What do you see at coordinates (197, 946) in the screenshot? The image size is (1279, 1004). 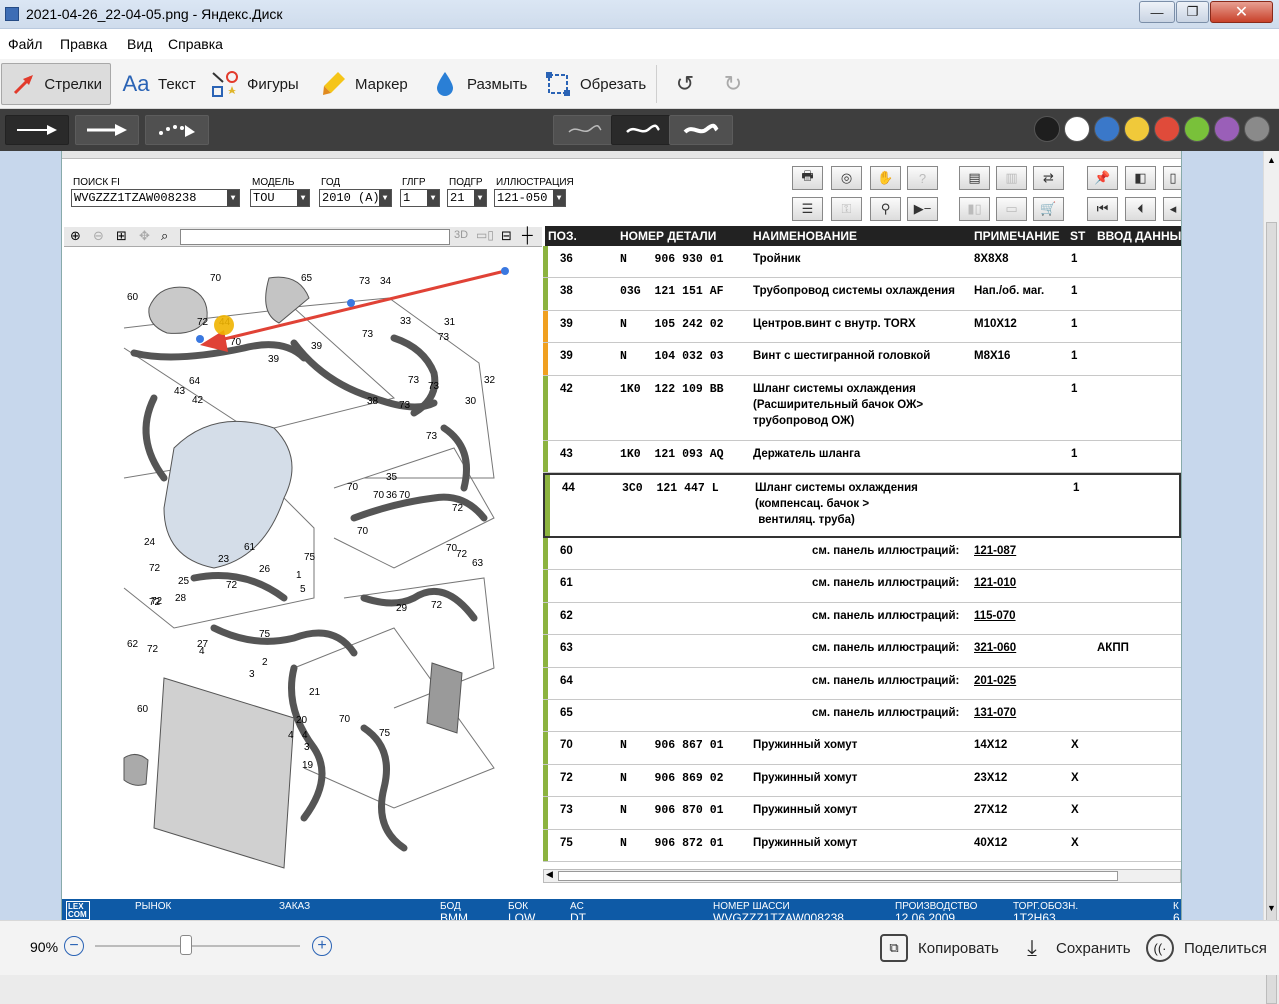 I see `zoom-slider` at bounding box center [197, 946].